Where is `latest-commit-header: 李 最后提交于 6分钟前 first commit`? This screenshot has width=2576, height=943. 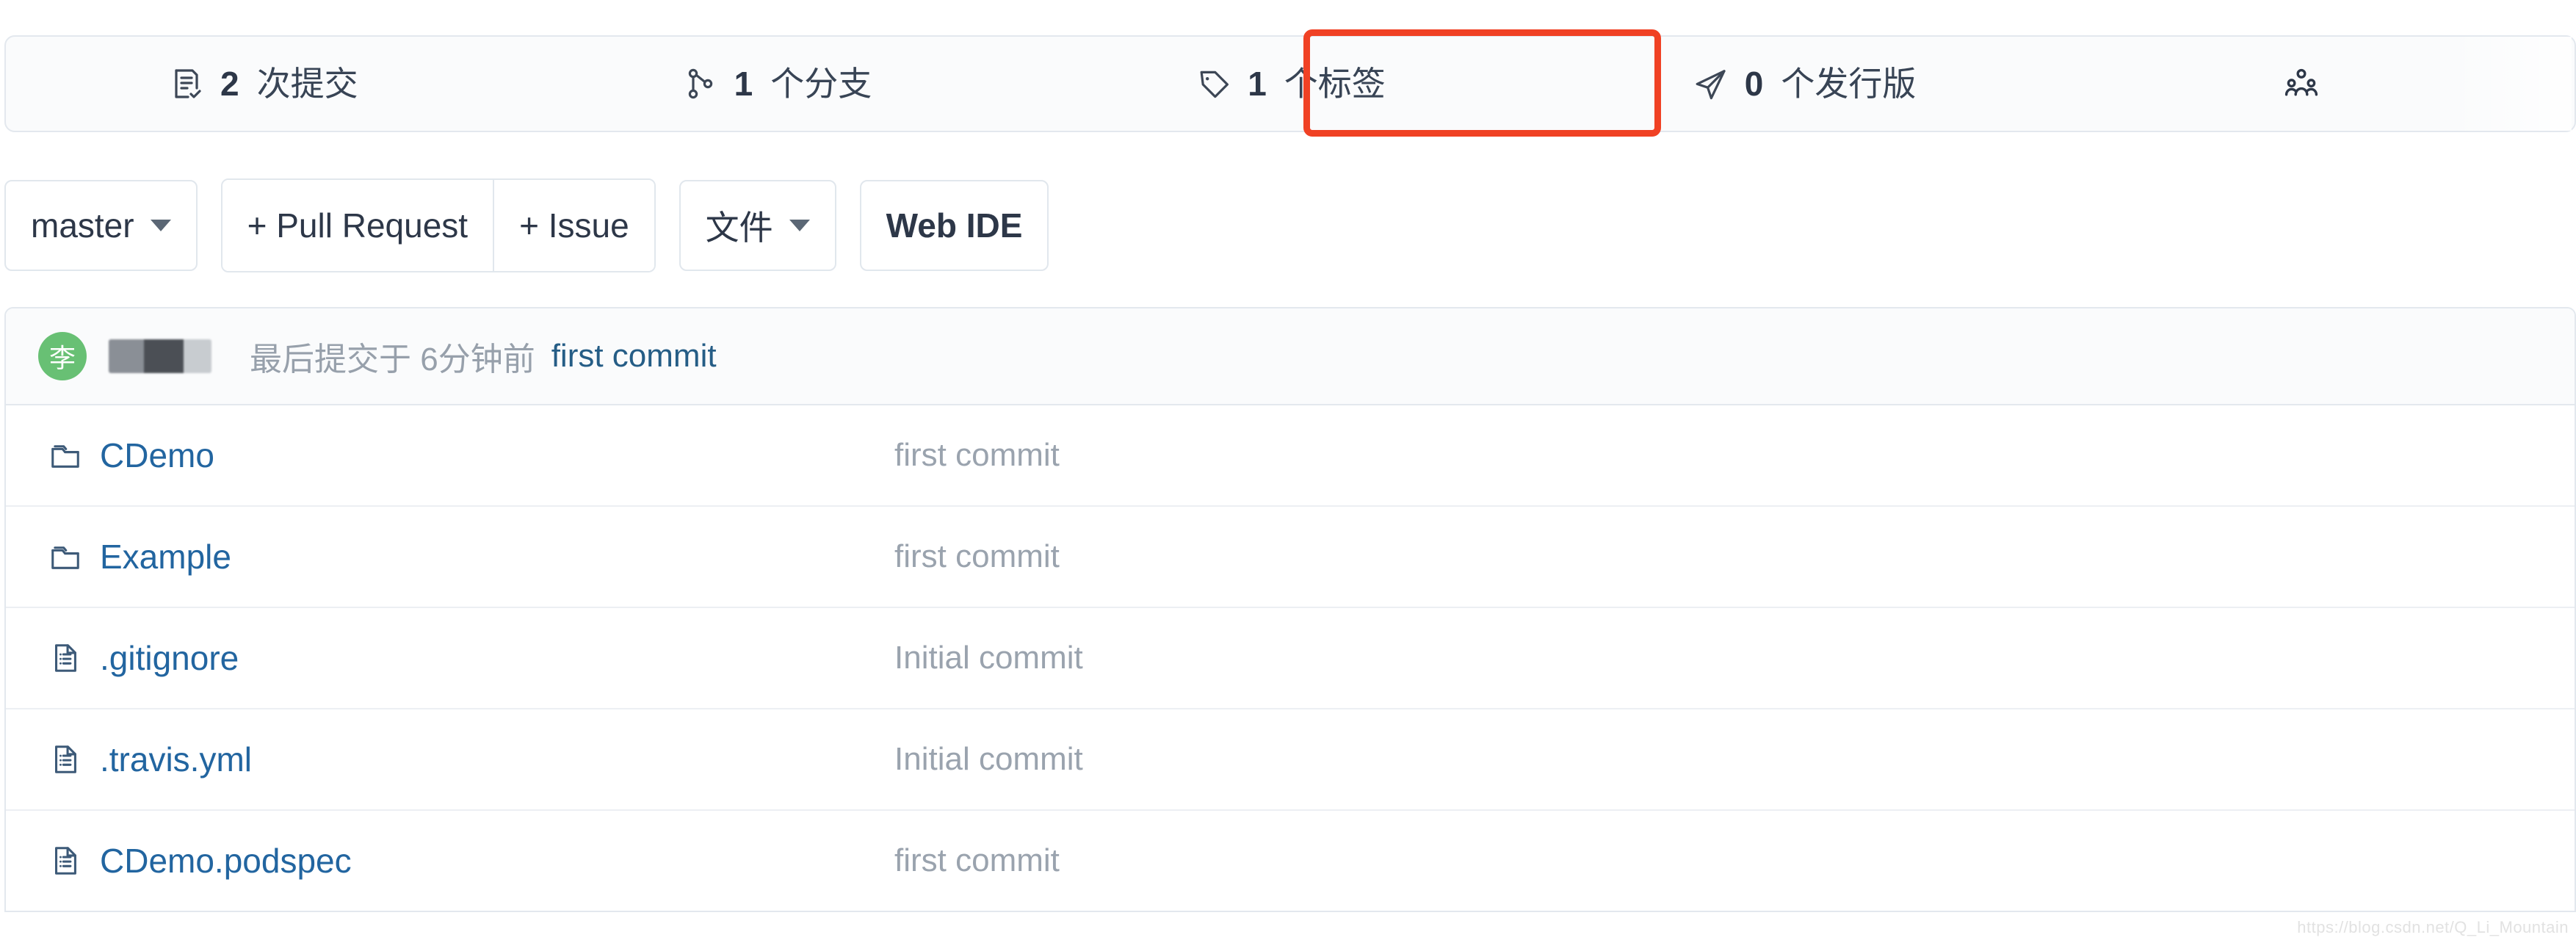 latest-commit-header: 李 最后提交于 6分钟前 first commit is located at coordinates (1290, 356).